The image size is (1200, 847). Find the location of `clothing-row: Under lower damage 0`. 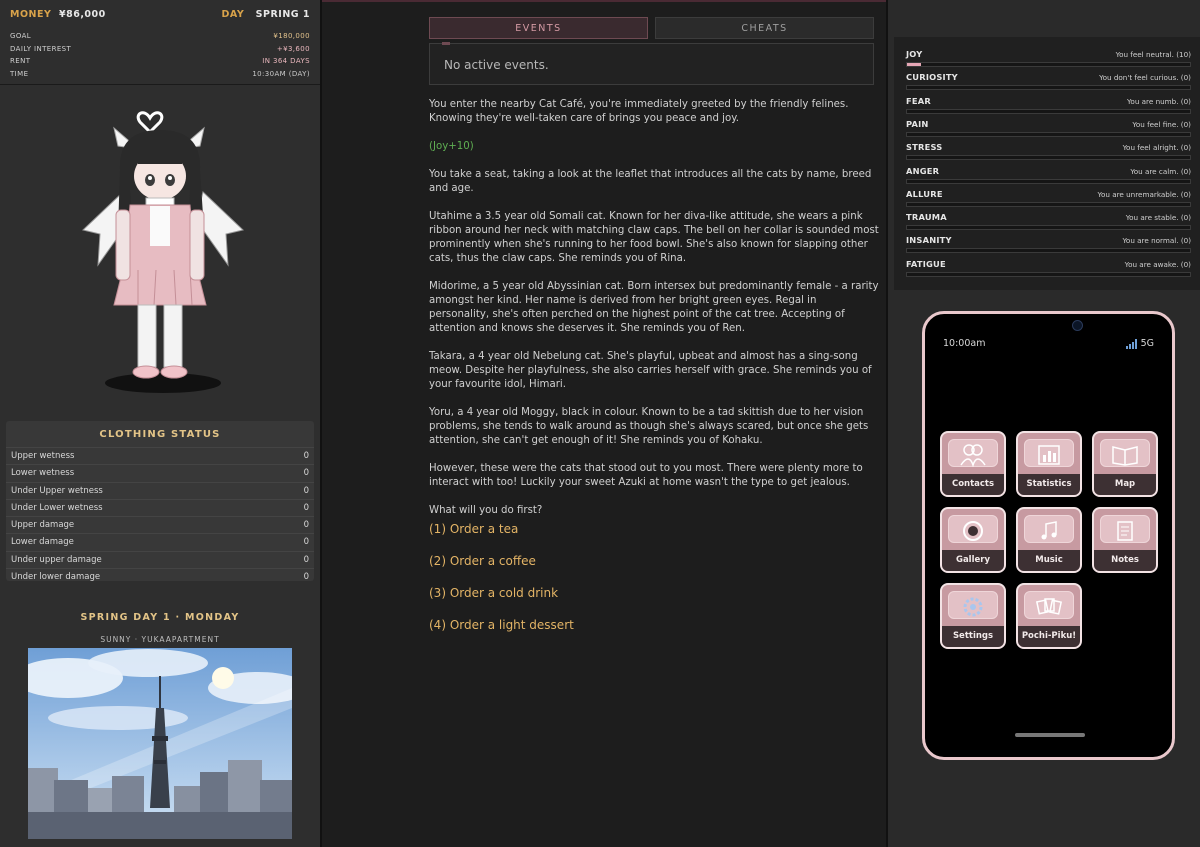

clothing-row: Under lower damage 0 is located at coordinates (160, 576).